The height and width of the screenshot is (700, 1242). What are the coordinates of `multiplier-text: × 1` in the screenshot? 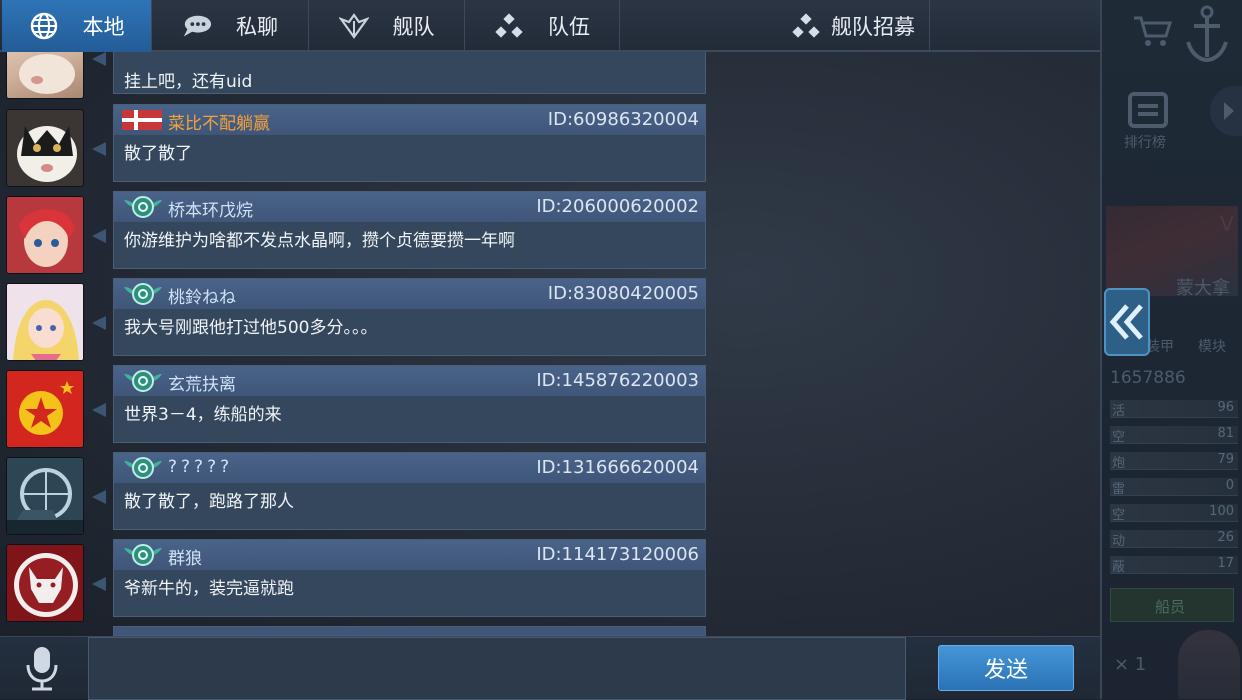 It's located at (1130, 664).